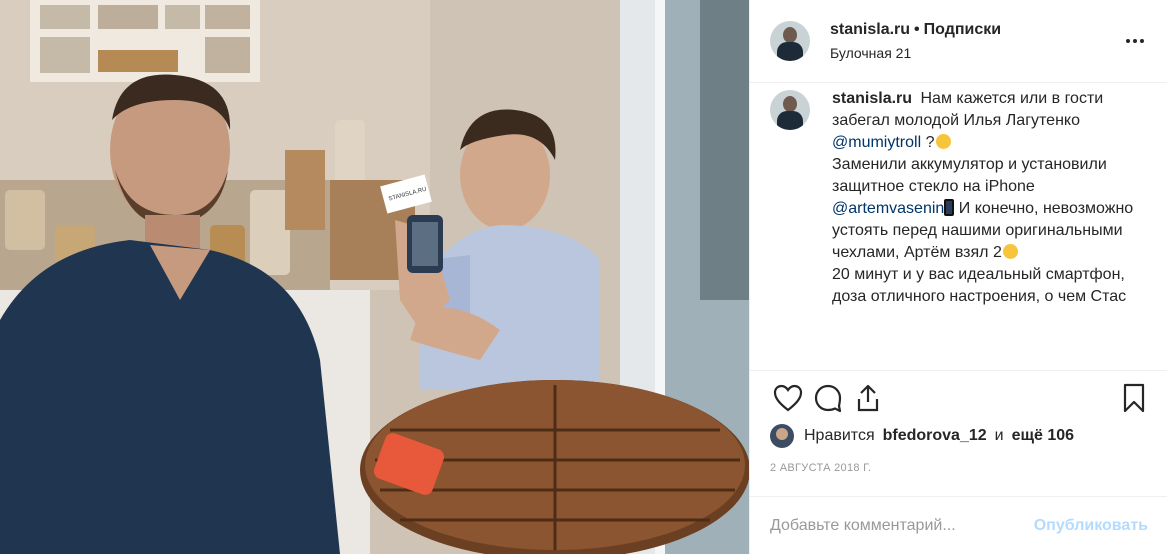 This screenshot has height=554, width=1167. I want to click on share-button, so click(868, 398).